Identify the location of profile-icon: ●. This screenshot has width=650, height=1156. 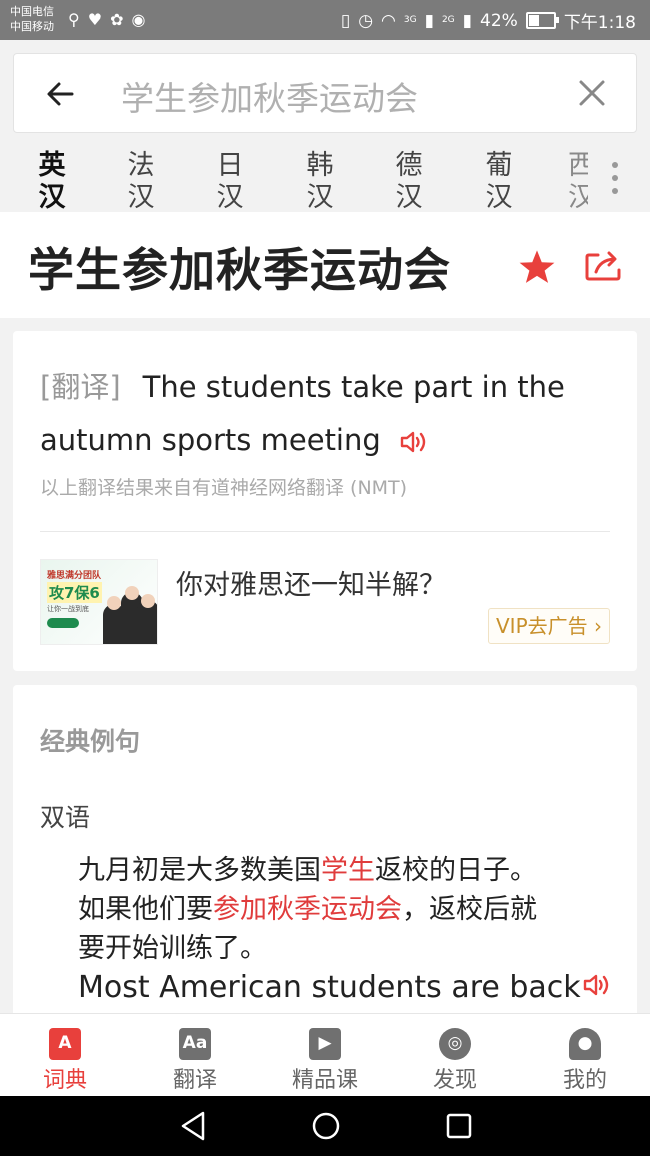
(585, 1044).